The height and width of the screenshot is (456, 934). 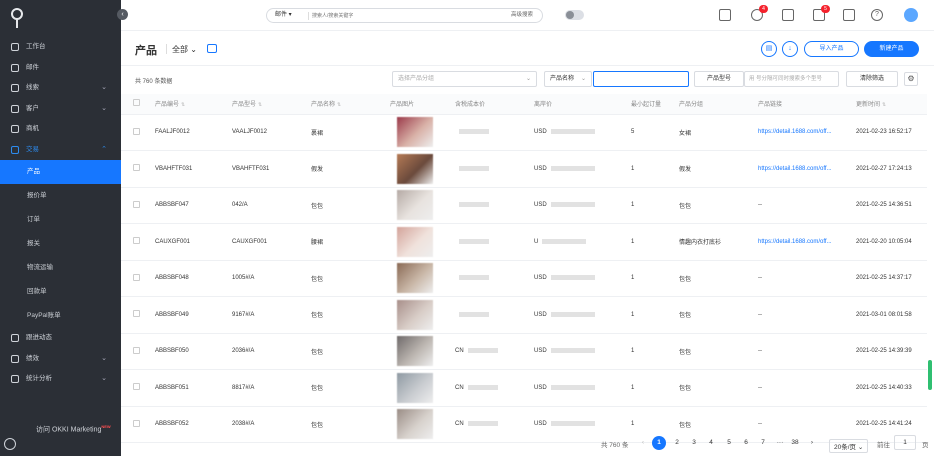 I want to click on view-select: 全部 ⌄, so click(x=184, y=49).